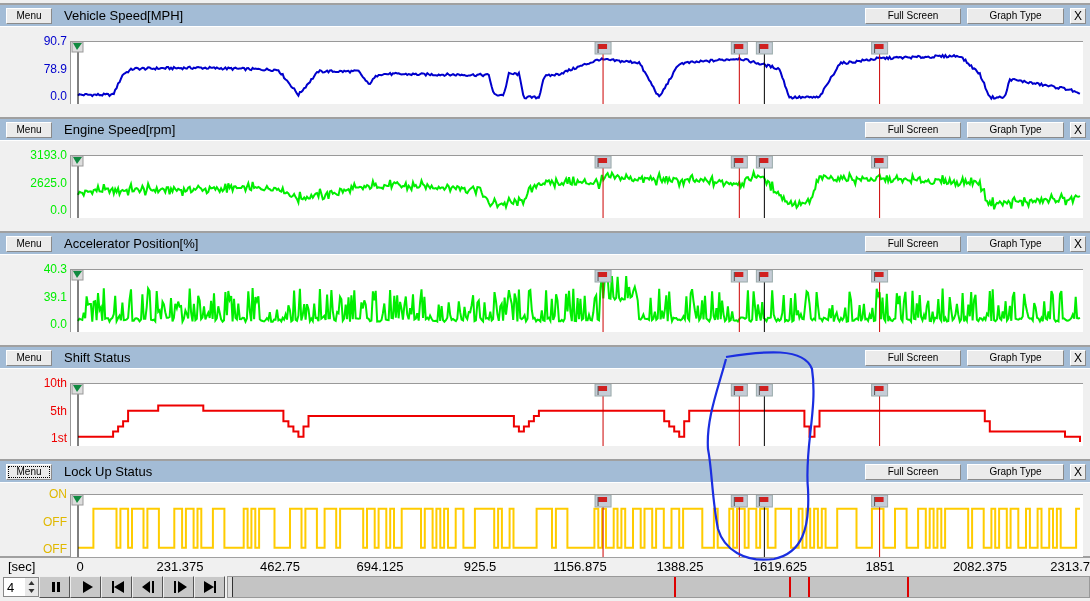  What do you see at coordinates (58, 494) in the screenshot?
I see `axis-label: ON` at bounding box center [58, 494].